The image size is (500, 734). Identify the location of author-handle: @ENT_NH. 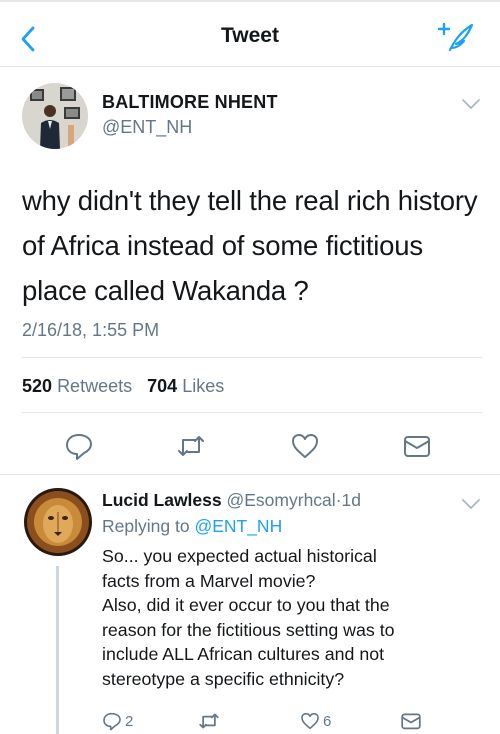
(147, 127).